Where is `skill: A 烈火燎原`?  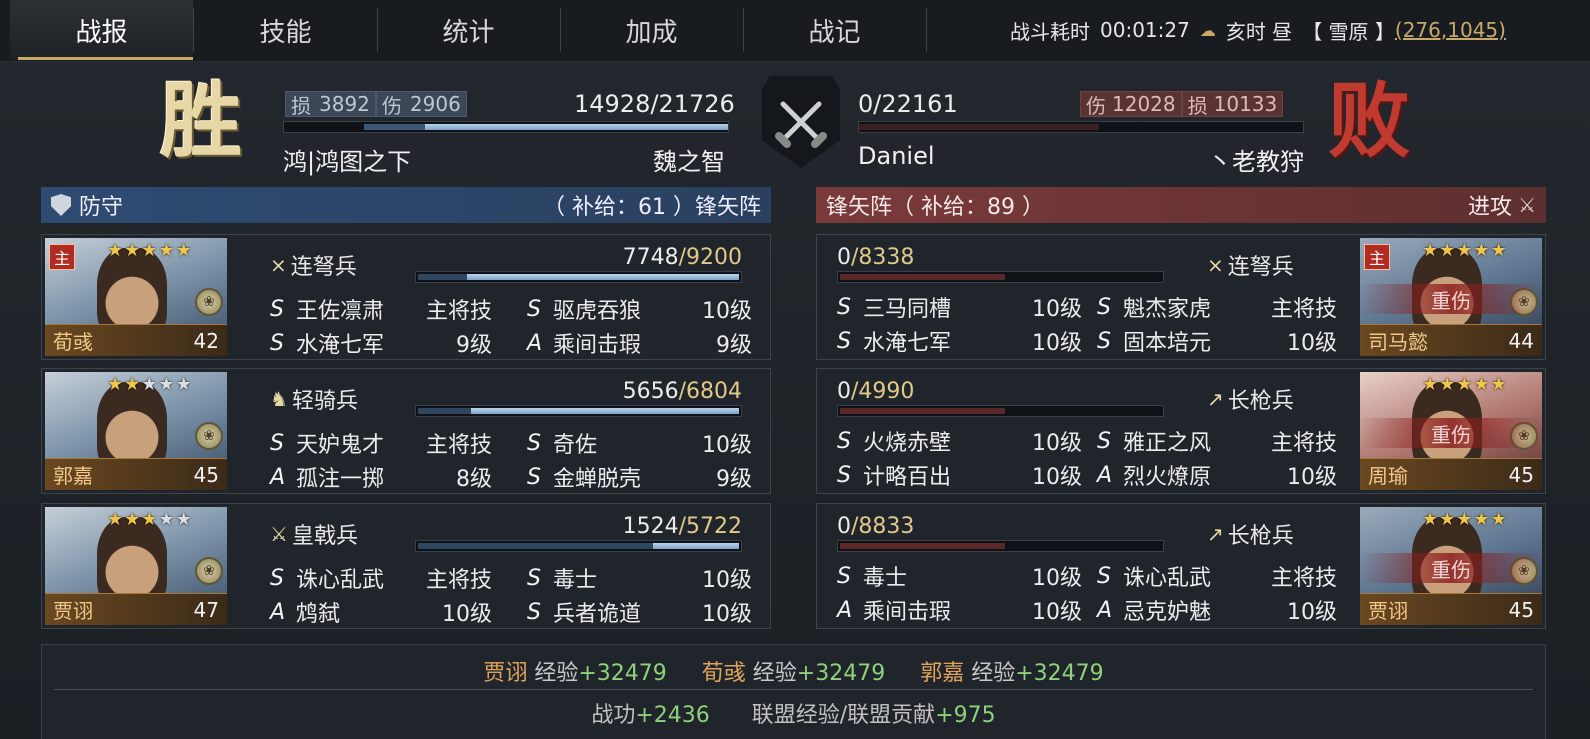 skill: A 烈火燎原 is located at coordinates (1154, 475).